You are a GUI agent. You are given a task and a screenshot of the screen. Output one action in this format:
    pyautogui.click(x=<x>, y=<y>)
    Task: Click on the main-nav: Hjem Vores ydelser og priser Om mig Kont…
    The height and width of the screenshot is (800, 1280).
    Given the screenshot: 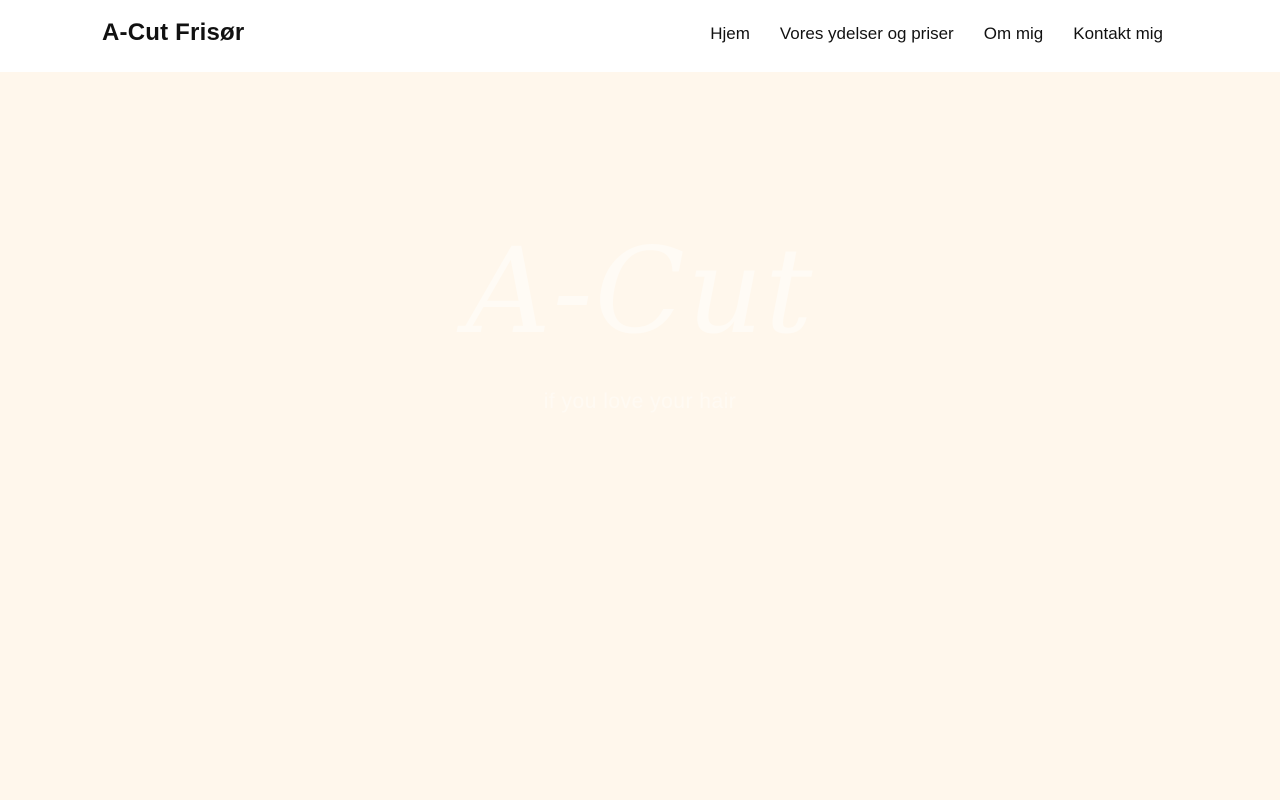 What is the action you would take?
    pyautogui.click(x=936, y=34)
    